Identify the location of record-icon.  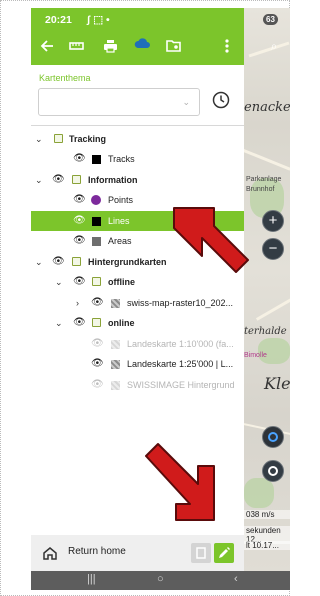
(273, 471).